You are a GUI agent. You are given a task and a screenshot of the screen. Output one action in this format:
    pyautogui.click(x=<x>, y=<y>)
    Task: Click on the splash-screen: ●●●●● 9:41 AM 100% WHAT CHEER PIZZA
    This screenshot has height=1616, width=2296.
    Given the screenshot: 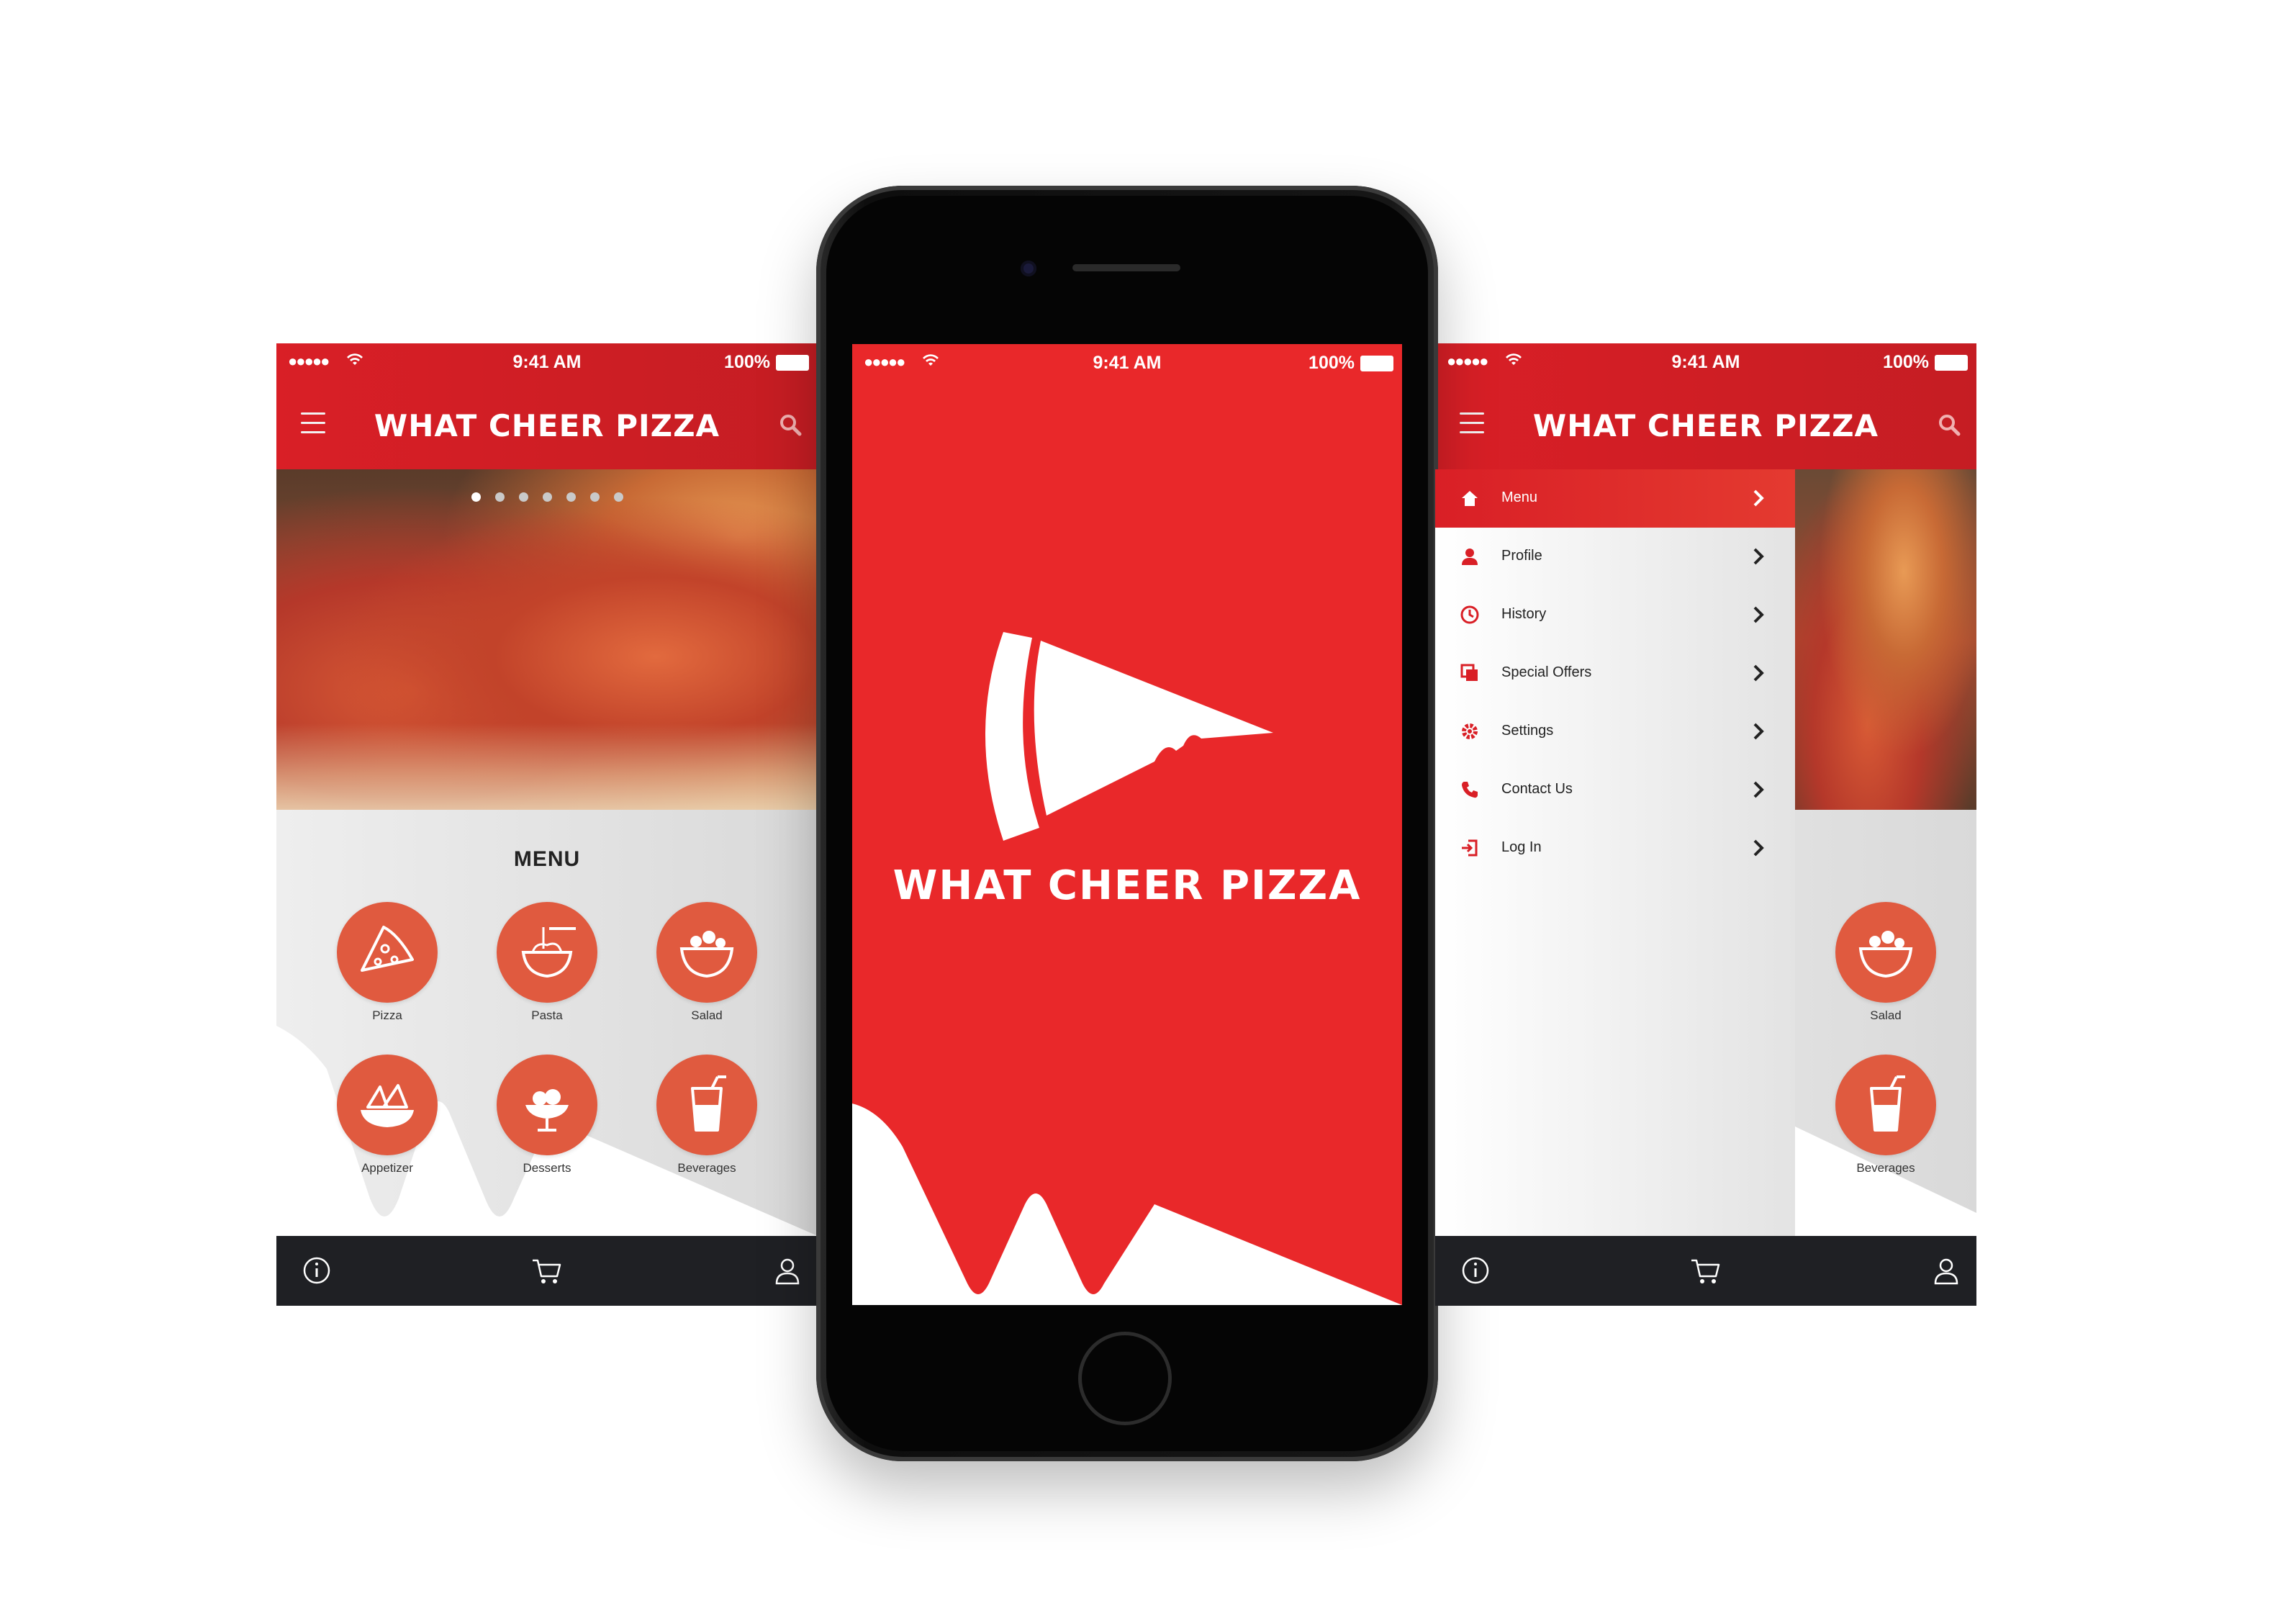 What is the action you would take?
    pyautogui.click(x=1127, y=825)
    